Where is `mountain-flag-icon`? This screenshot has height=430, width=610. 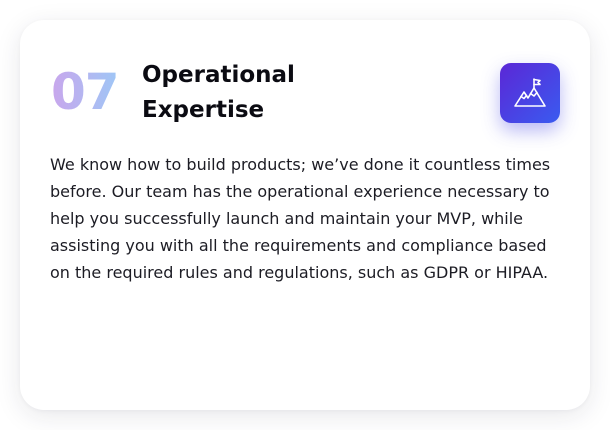 mountain-flag-icon is located at coordinates (530, 93).